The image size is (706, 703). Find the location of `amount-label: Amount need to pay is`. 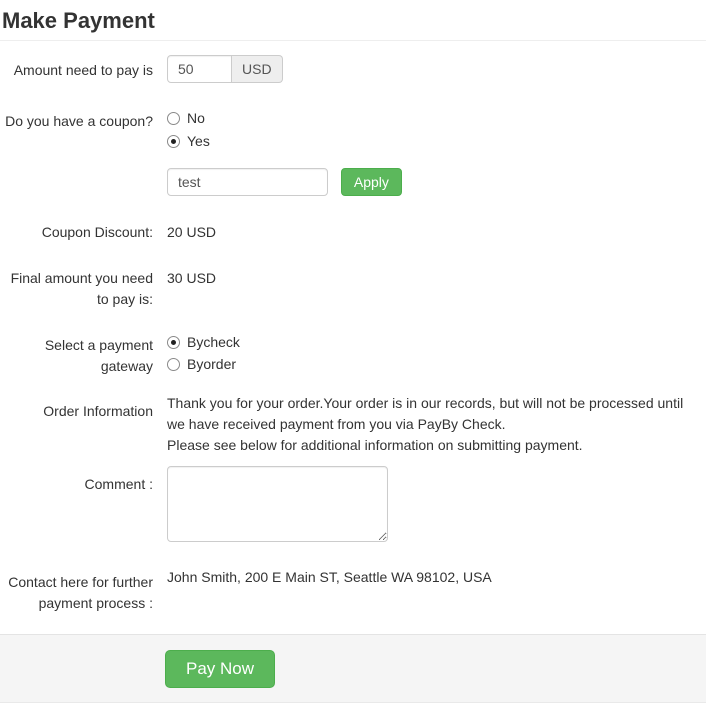

amount-label: Amount need to pay is is located at coordinates (83, 70).